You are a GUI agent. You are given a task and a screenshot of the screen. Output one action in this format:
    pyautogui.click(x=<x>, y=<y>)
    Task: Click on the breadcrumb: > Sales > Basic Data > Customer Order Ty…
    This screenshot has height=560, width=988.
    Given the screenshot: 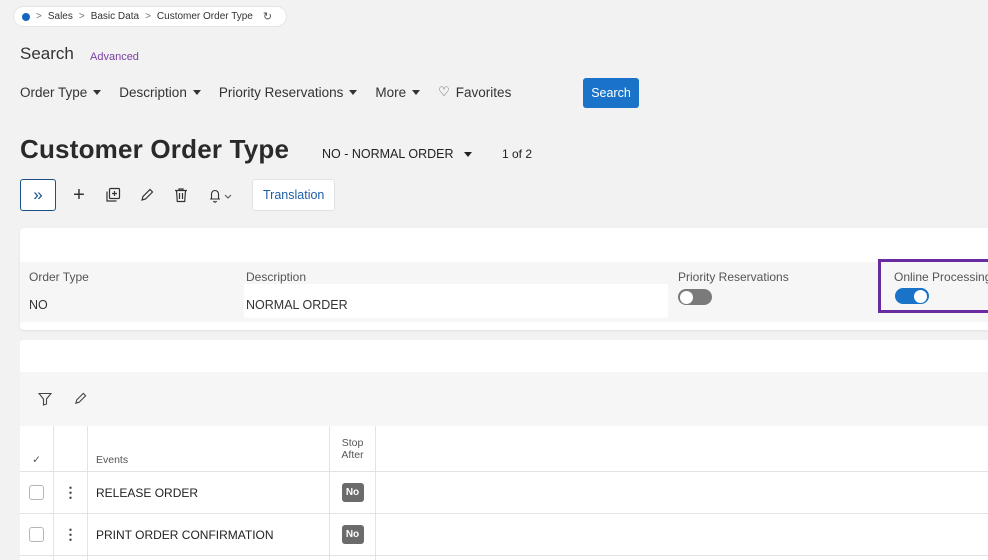 What is the action you would take?
    pyautogui.click(x=150, y=16)
    